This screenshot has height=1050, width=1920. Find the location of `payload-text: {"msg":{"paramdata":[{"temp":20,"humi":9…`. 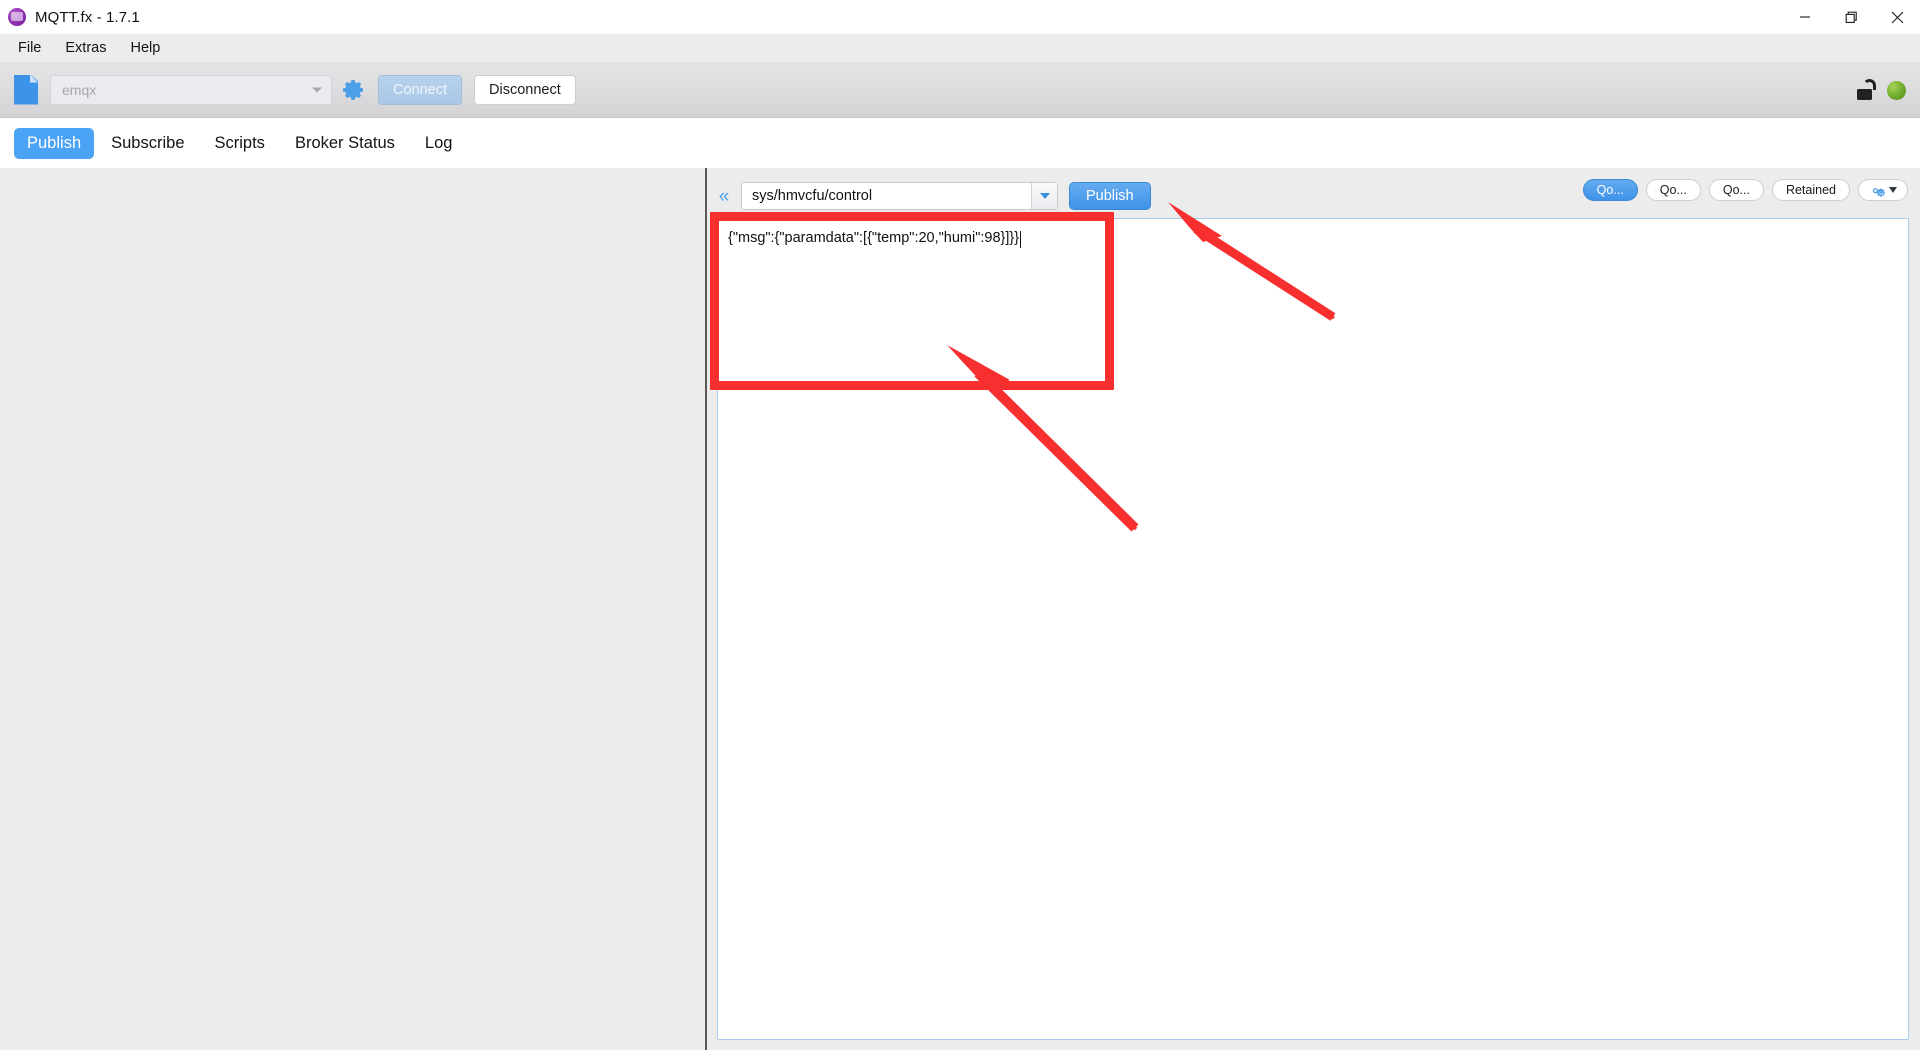

payload-text: {"msg":{"paramdata":[{"temp":20,"humi":9… is located at coordinates (874, 238).